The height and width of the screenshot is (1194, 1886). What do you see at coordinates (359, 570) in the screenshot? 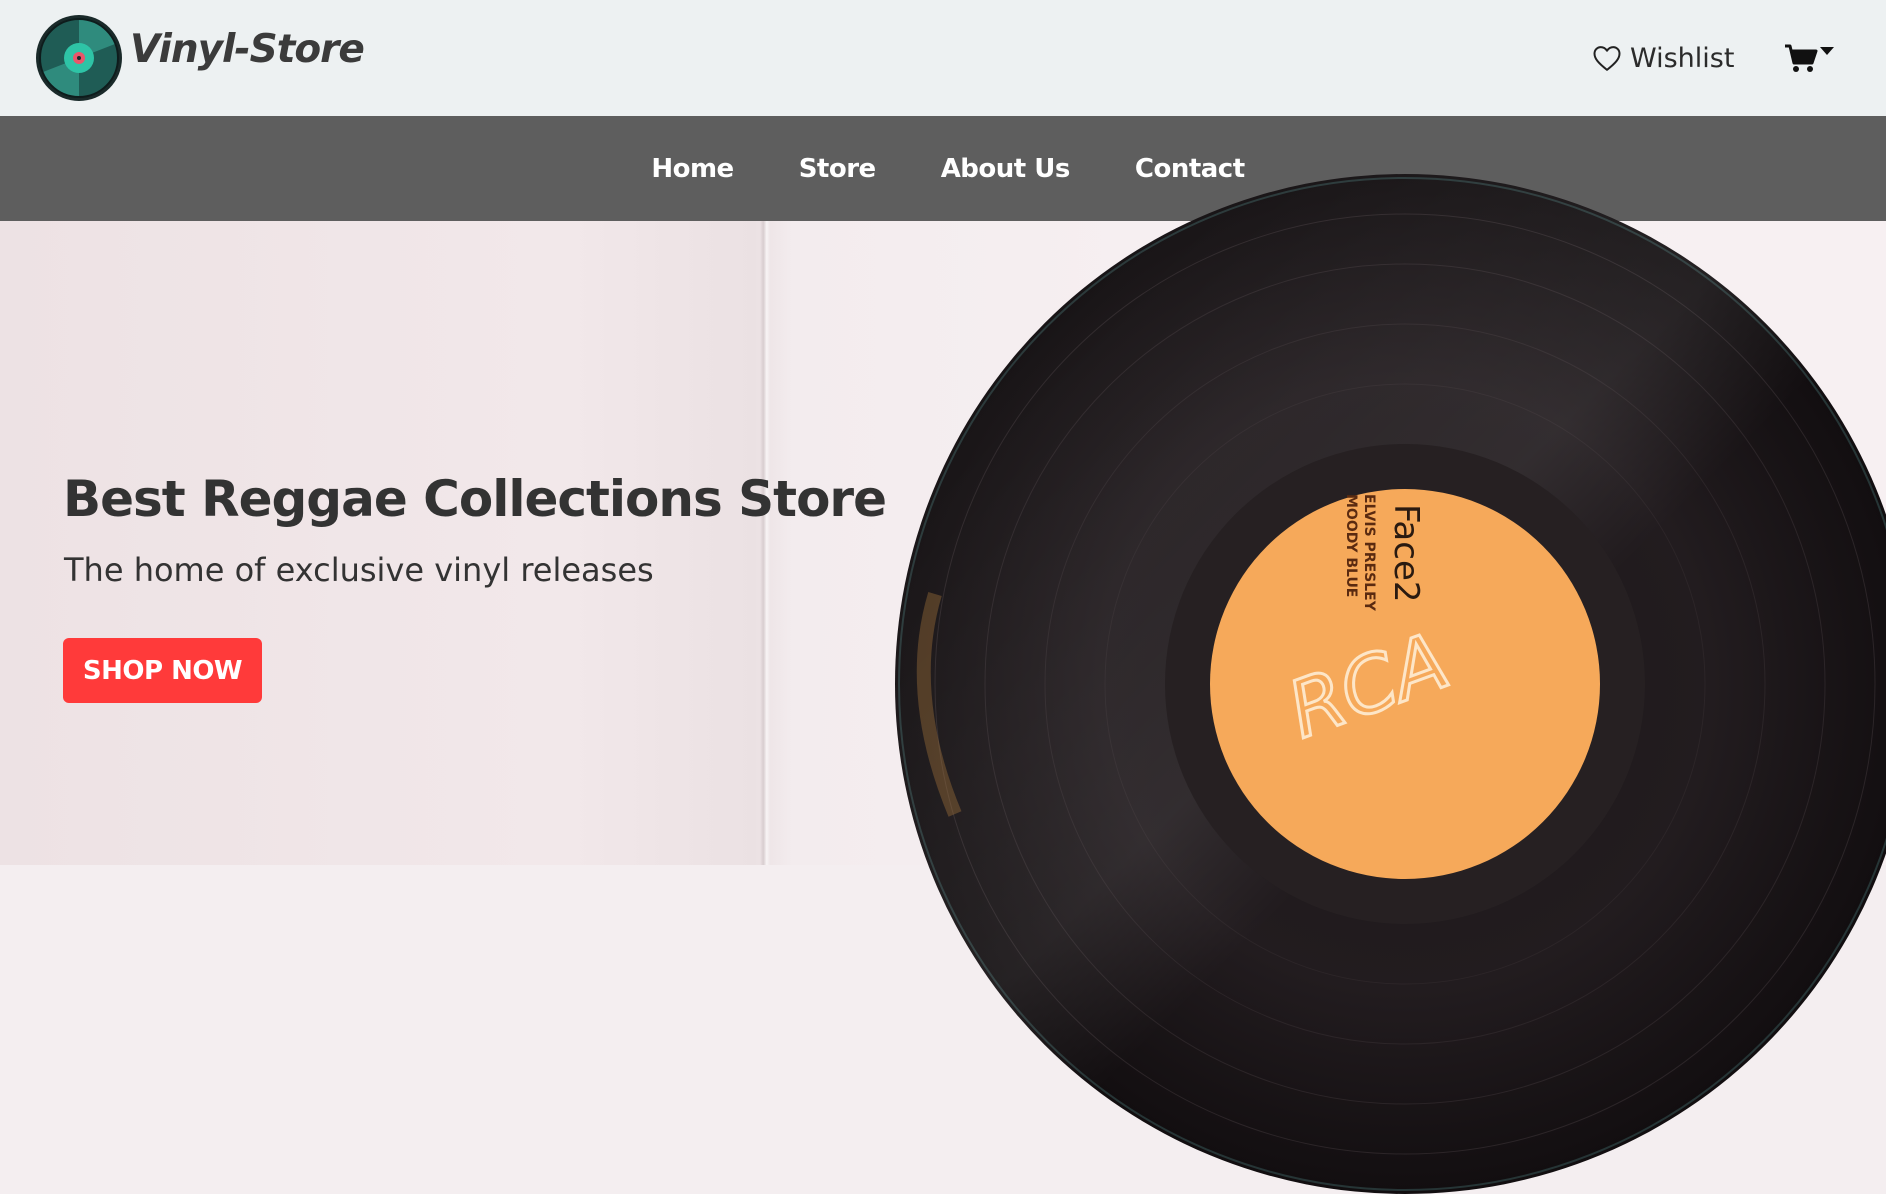
I see `hero-subtitle: The home of exclusive vinyl releases` at bounding box center [359, 570].